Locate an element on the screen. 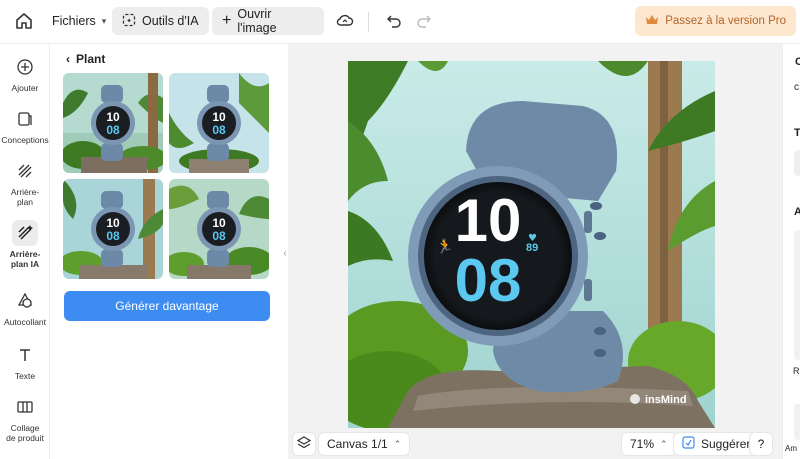 The image size is (800, 459). back-label: Plant is located at coordinates (91, 59).